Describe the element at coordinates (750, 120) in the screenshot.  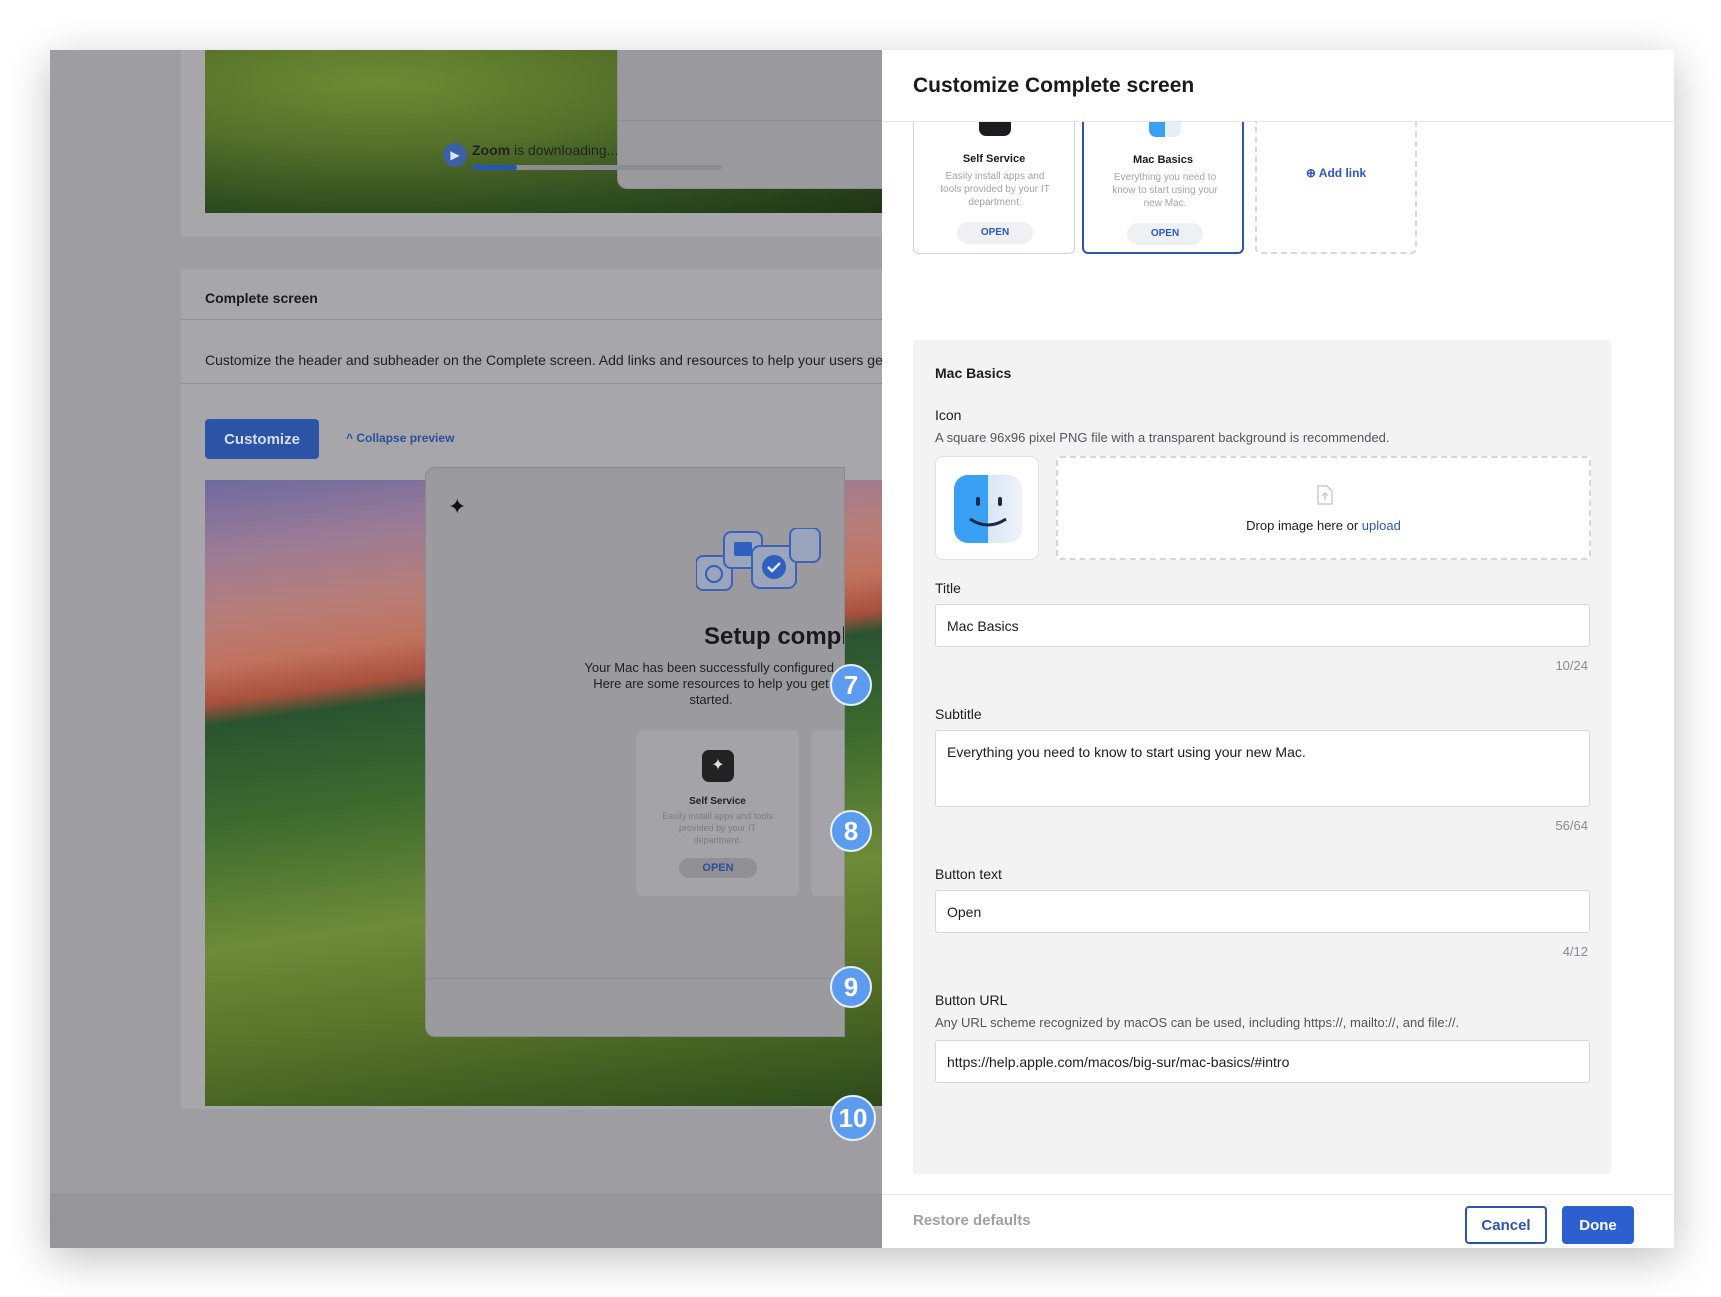
I see `download-divider` at that location.